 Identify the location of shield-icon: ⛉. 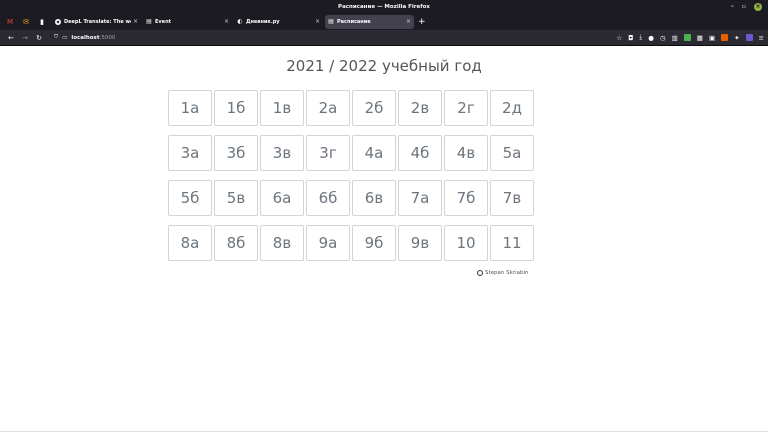
(56, 37).